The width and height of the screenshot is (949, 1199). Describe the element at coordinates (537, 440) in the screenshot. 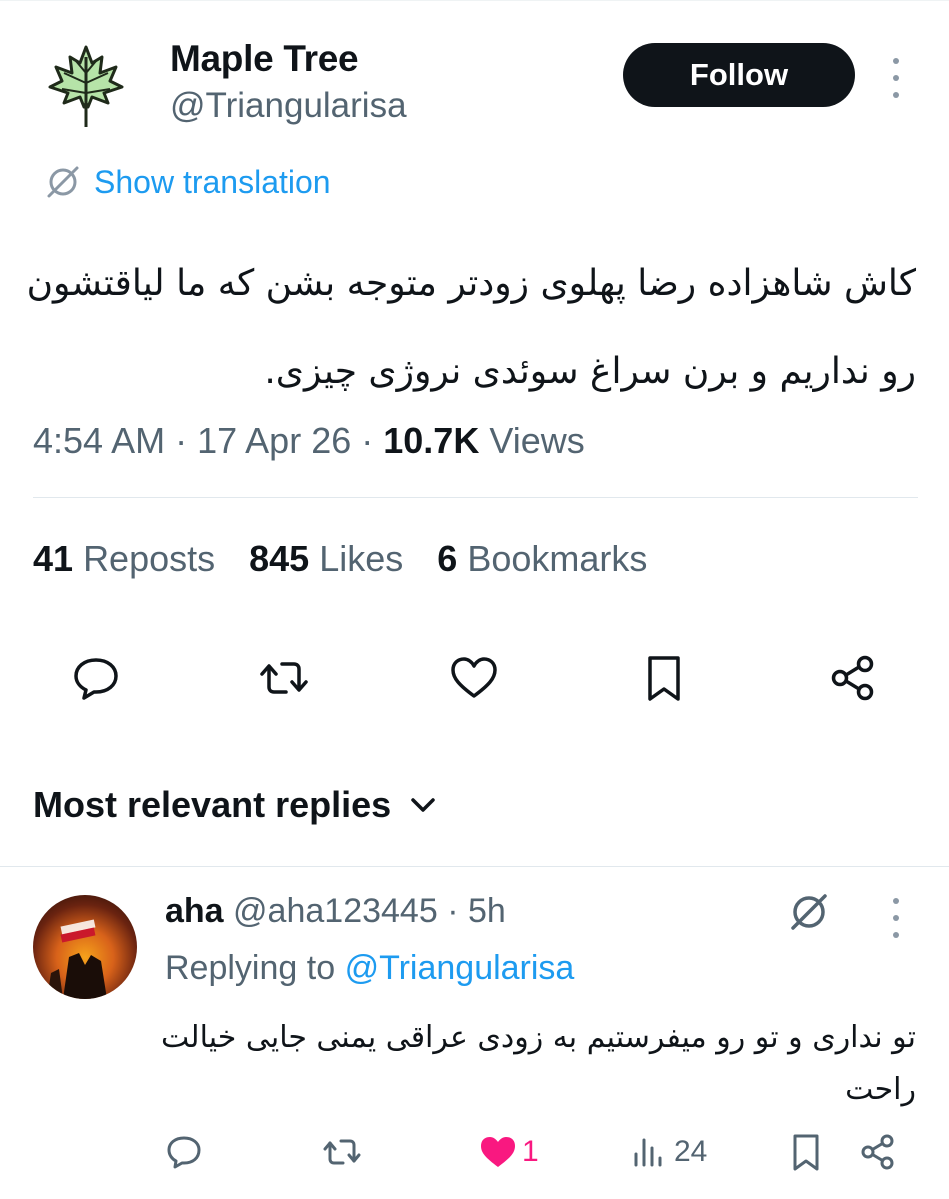

I see `views-label: Views` at that location.